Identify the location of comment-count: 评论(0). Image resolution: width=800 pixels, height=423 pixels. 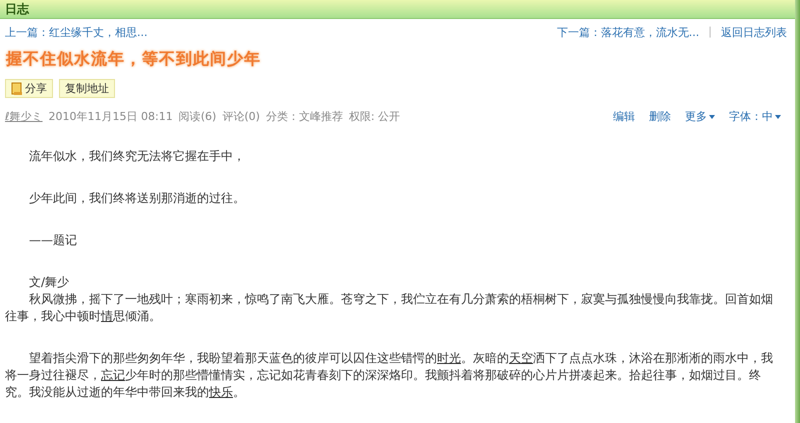
(241, 116).